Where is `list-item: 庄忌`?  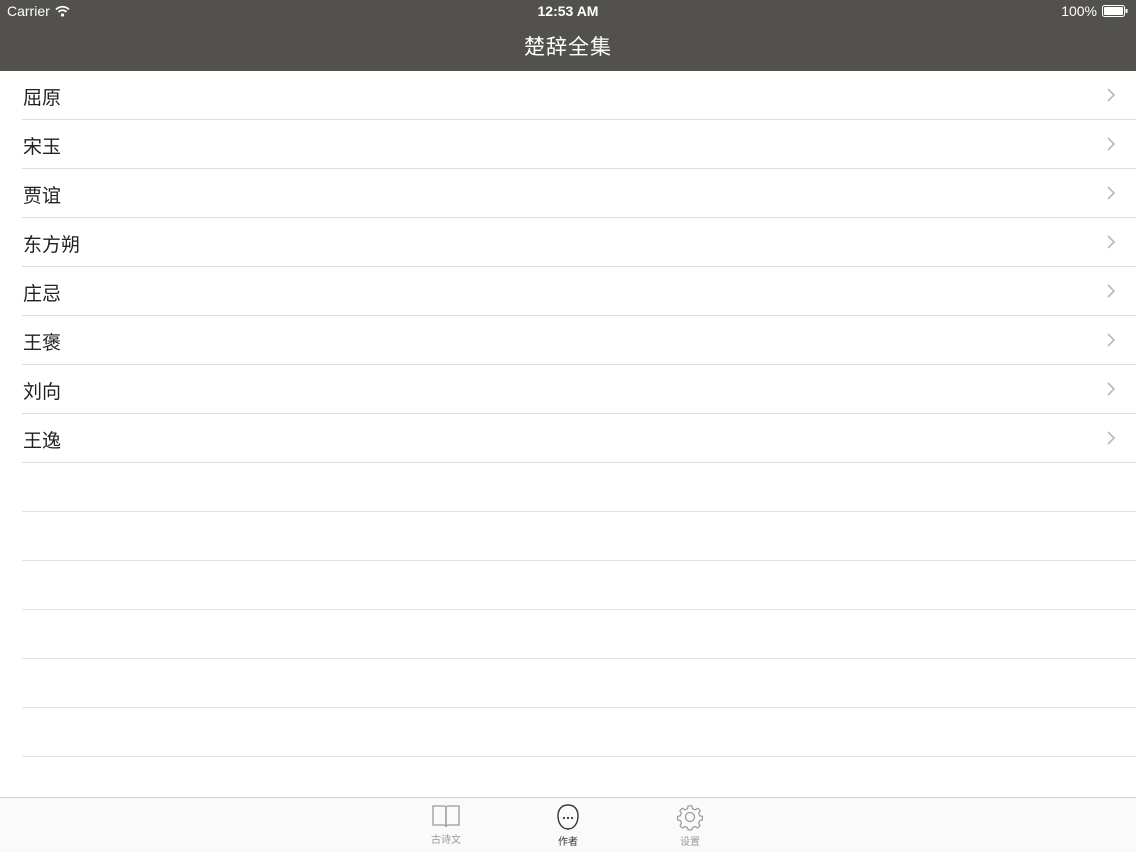
list-item: 庄忌 is located at coordinates (579, 291).